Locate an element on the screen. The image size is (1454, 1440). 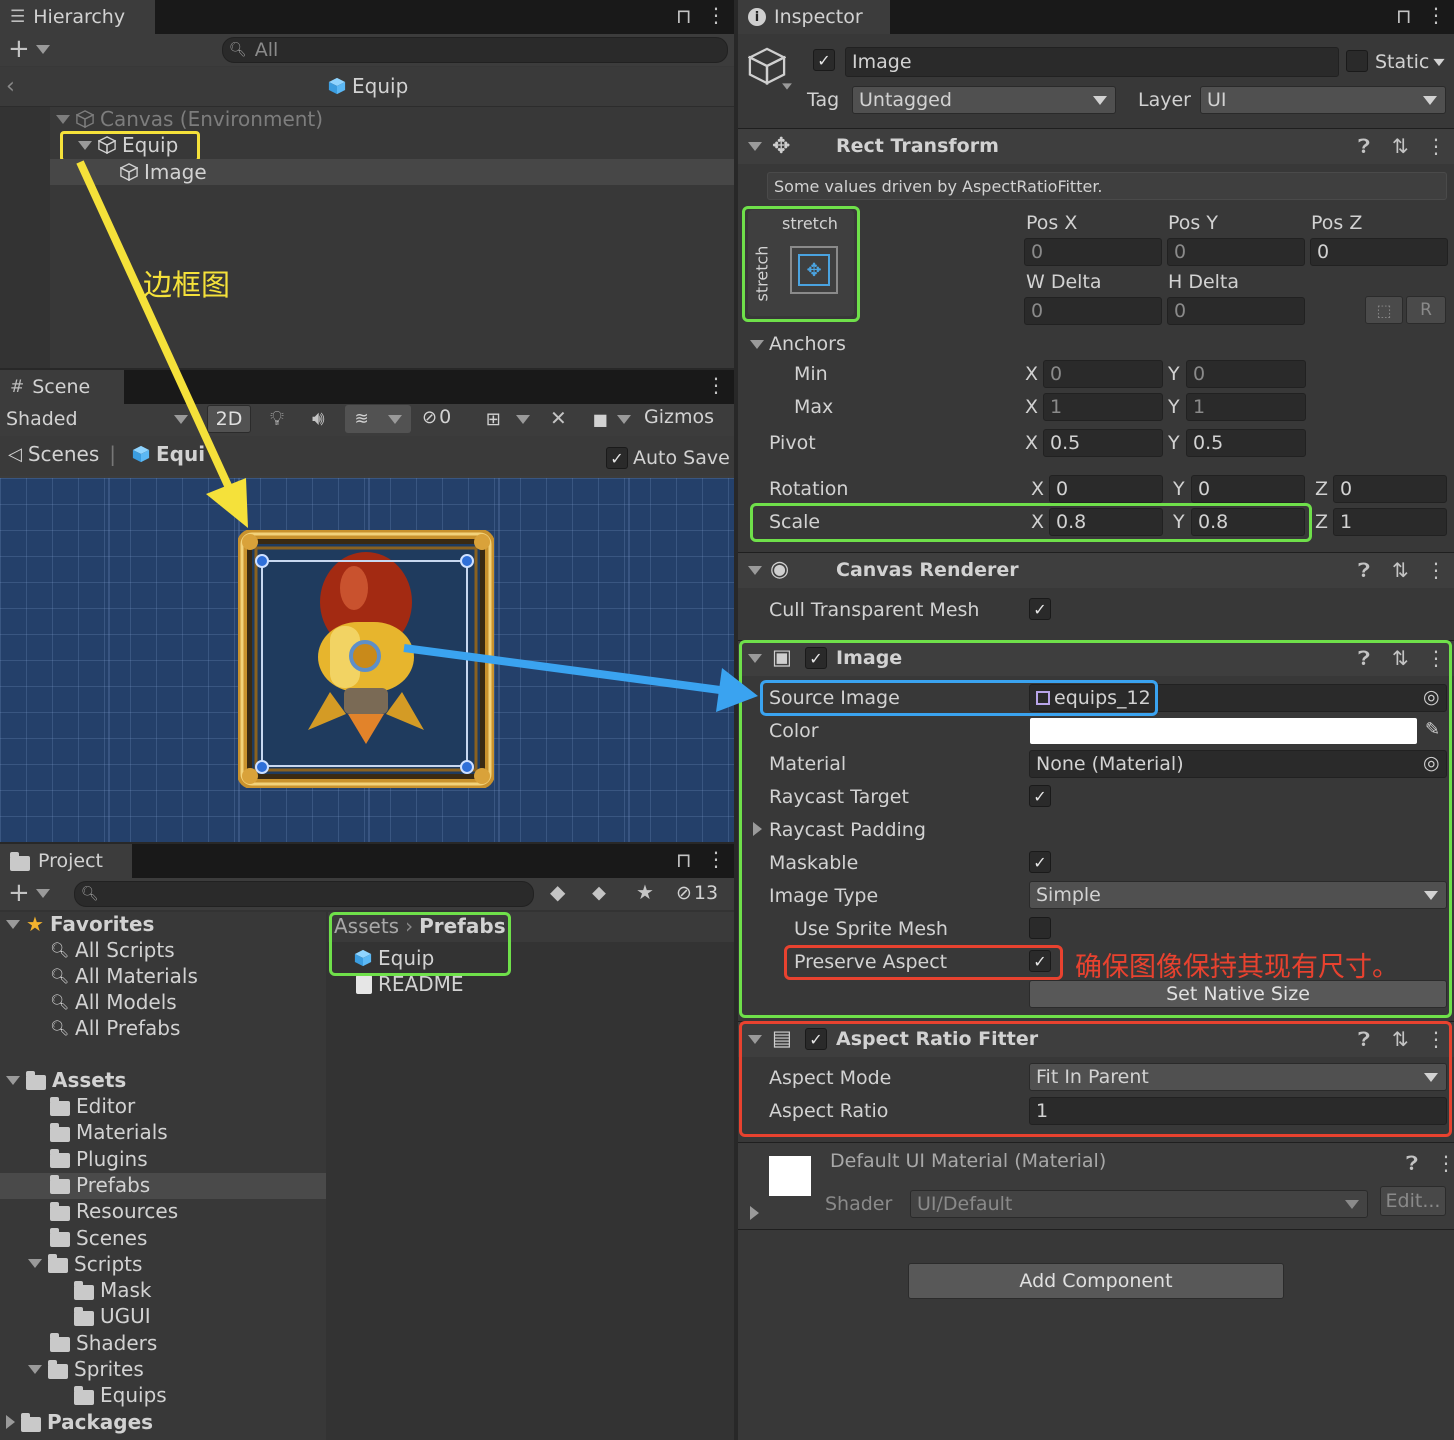
tab-scene: # Scene is located at coordinates (62, 387).